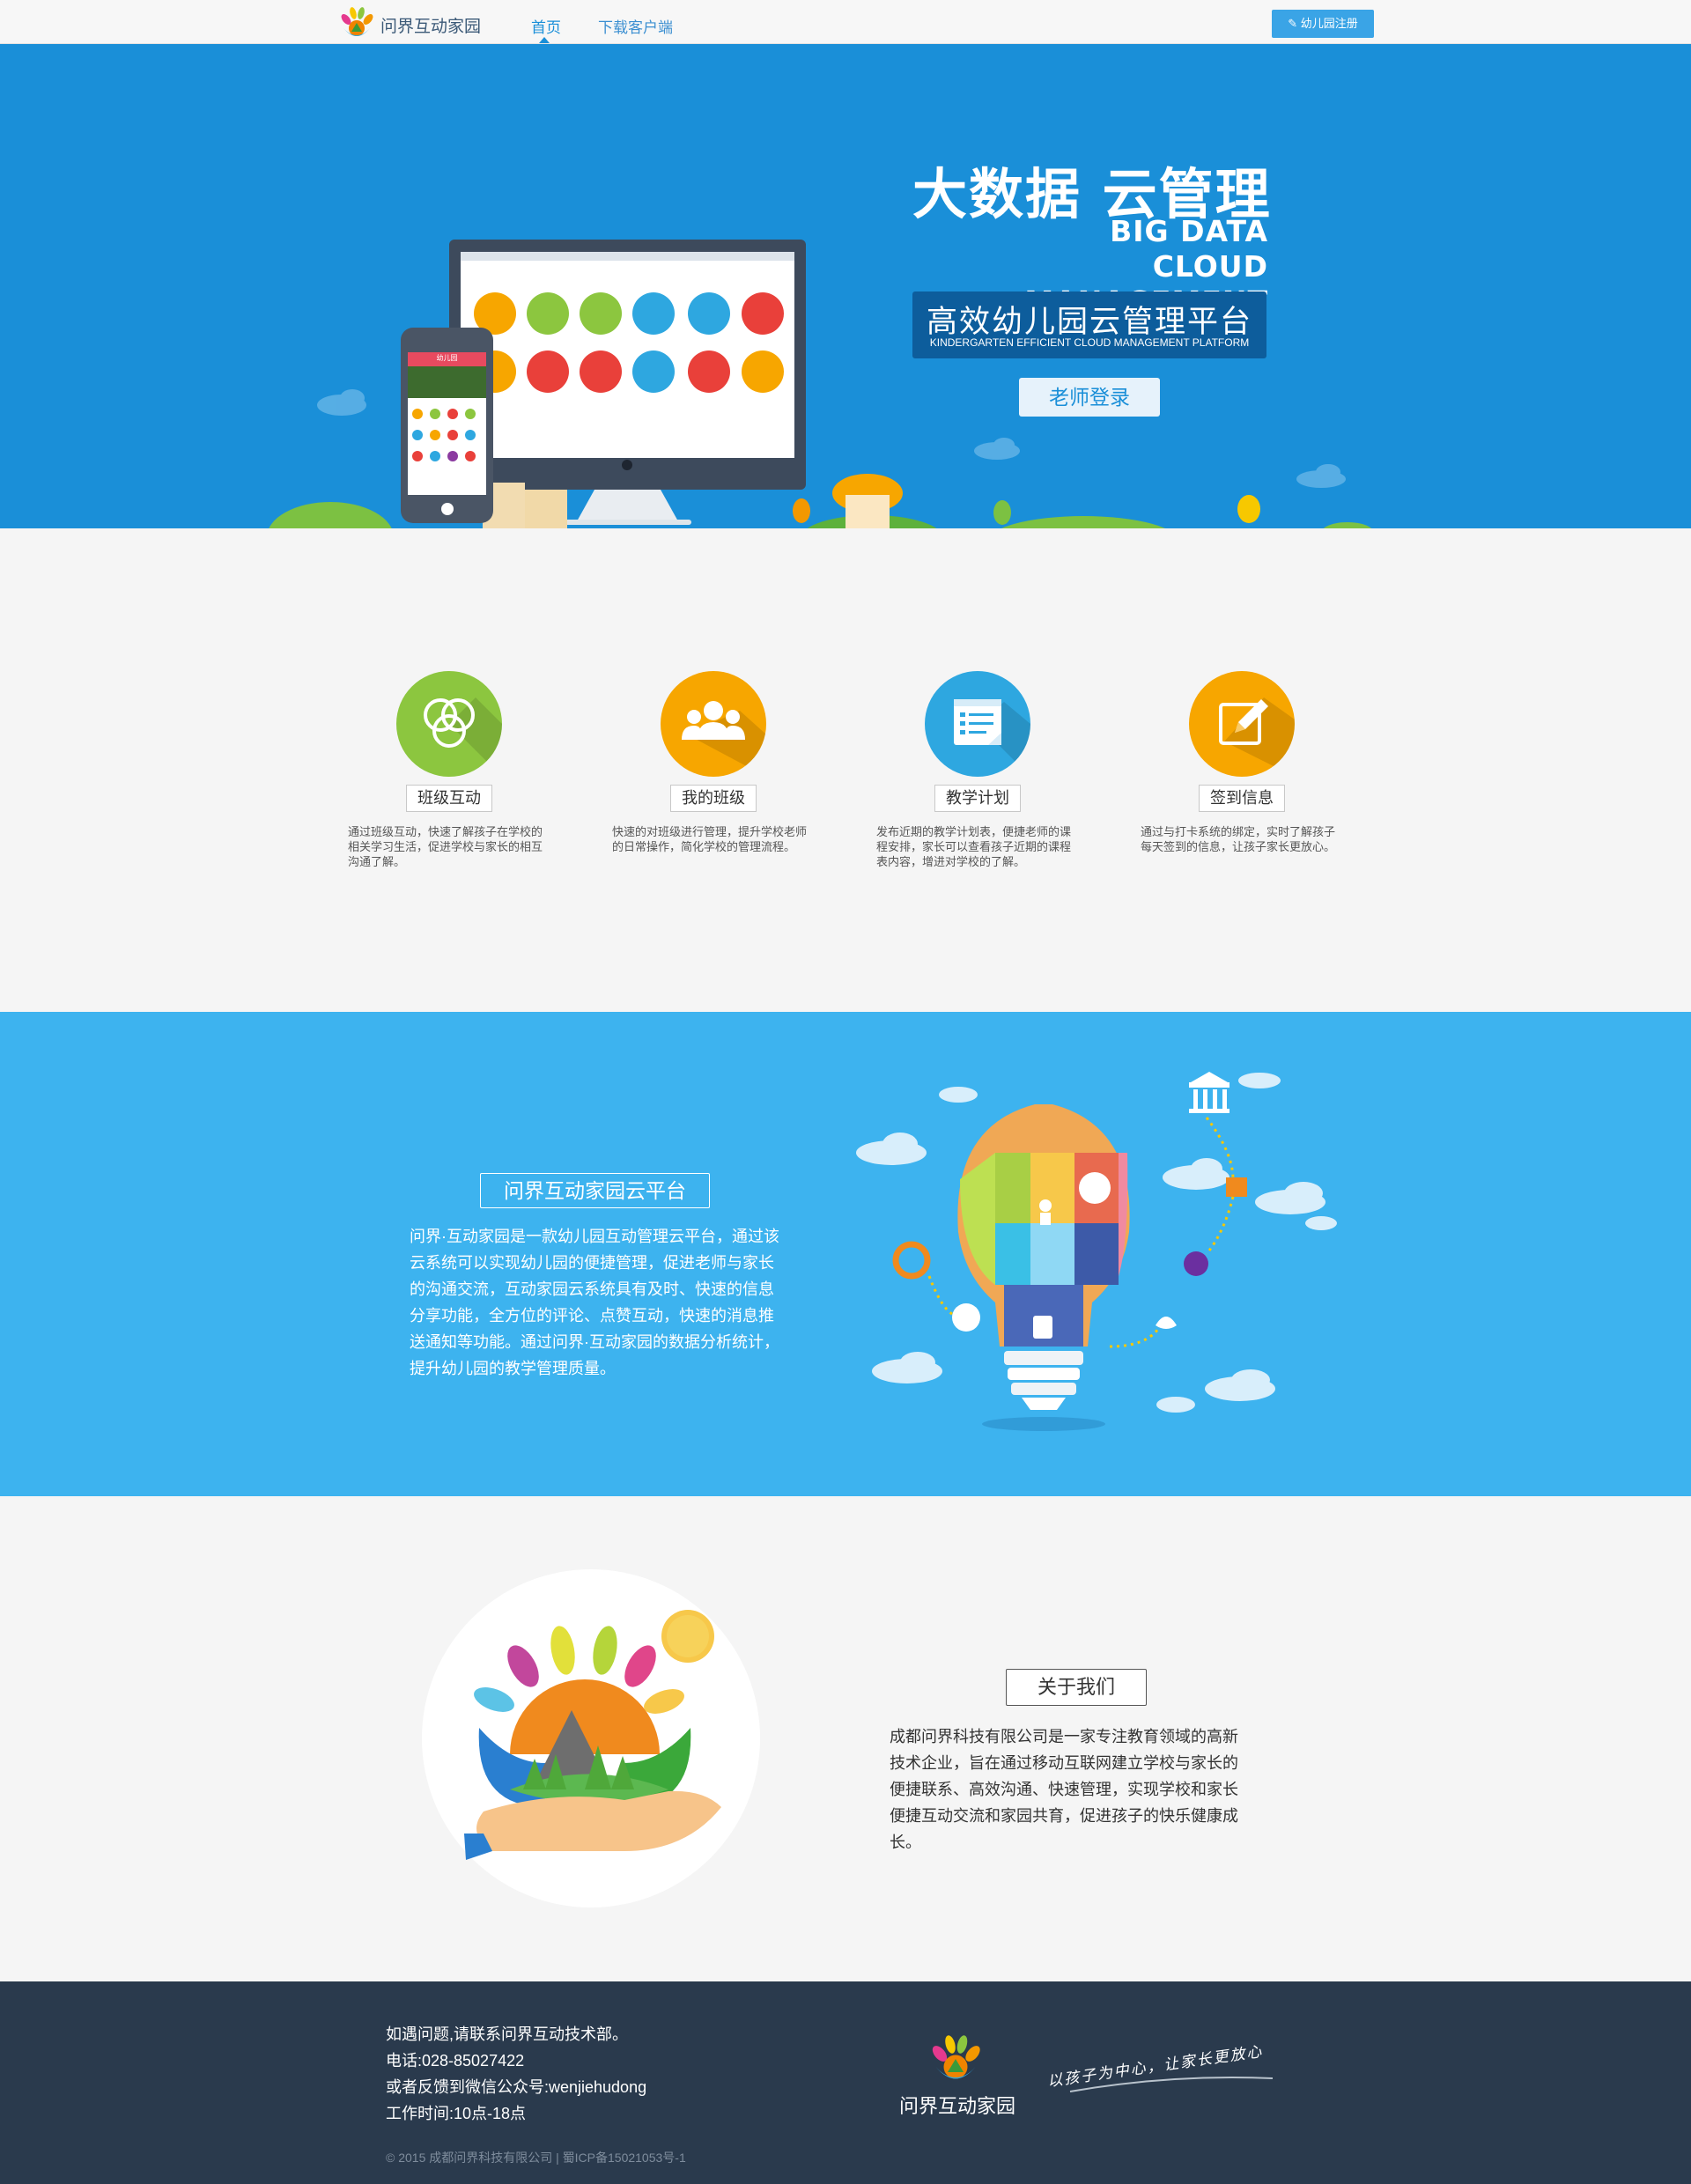 This screenshot has height=2184, width=1691. Describe the element at coordinates (1096, 1251) in the screenshot. I see `lightbulb-illustration` at that location.